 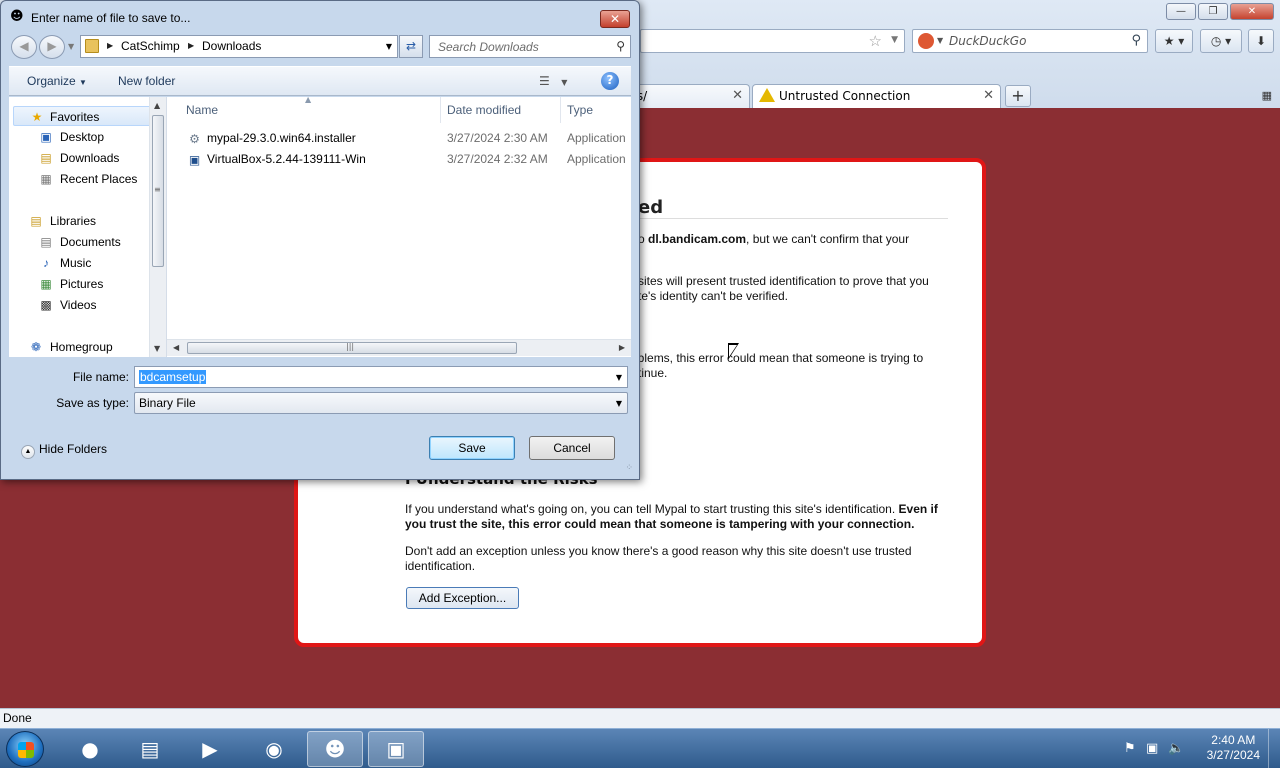 I want to click on pictures-icon: ▦, so click(x=46, y=284).